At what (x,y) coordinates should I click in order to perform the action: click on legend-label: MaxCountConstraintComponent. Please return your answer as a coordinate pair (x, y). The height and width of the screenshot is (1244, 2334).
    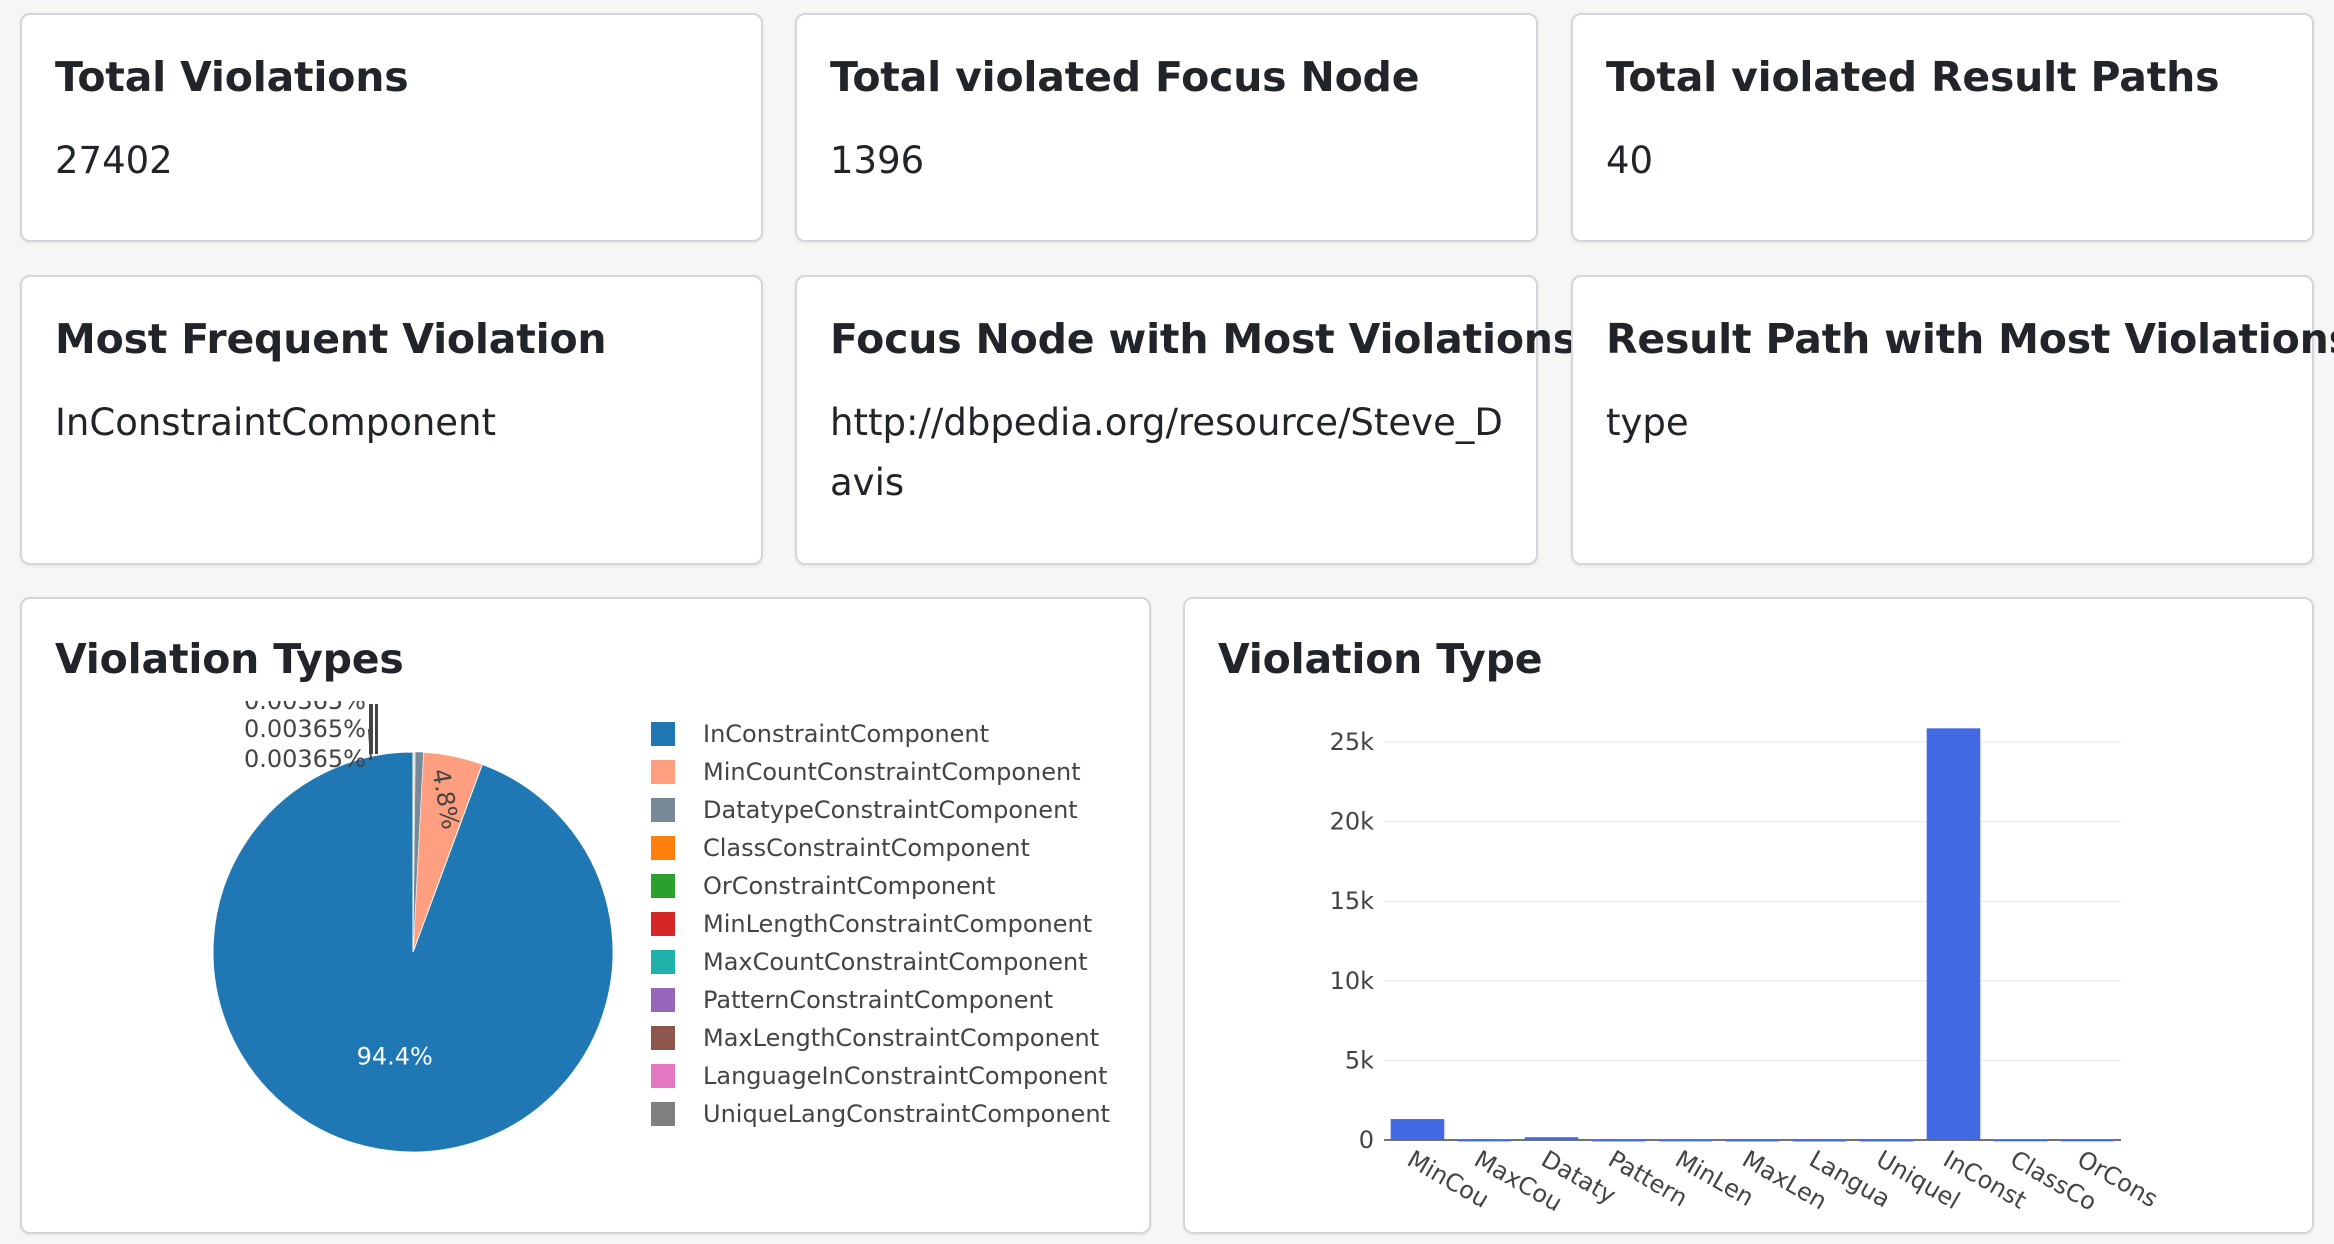
    Looking at the image, I should click on (895, 962).